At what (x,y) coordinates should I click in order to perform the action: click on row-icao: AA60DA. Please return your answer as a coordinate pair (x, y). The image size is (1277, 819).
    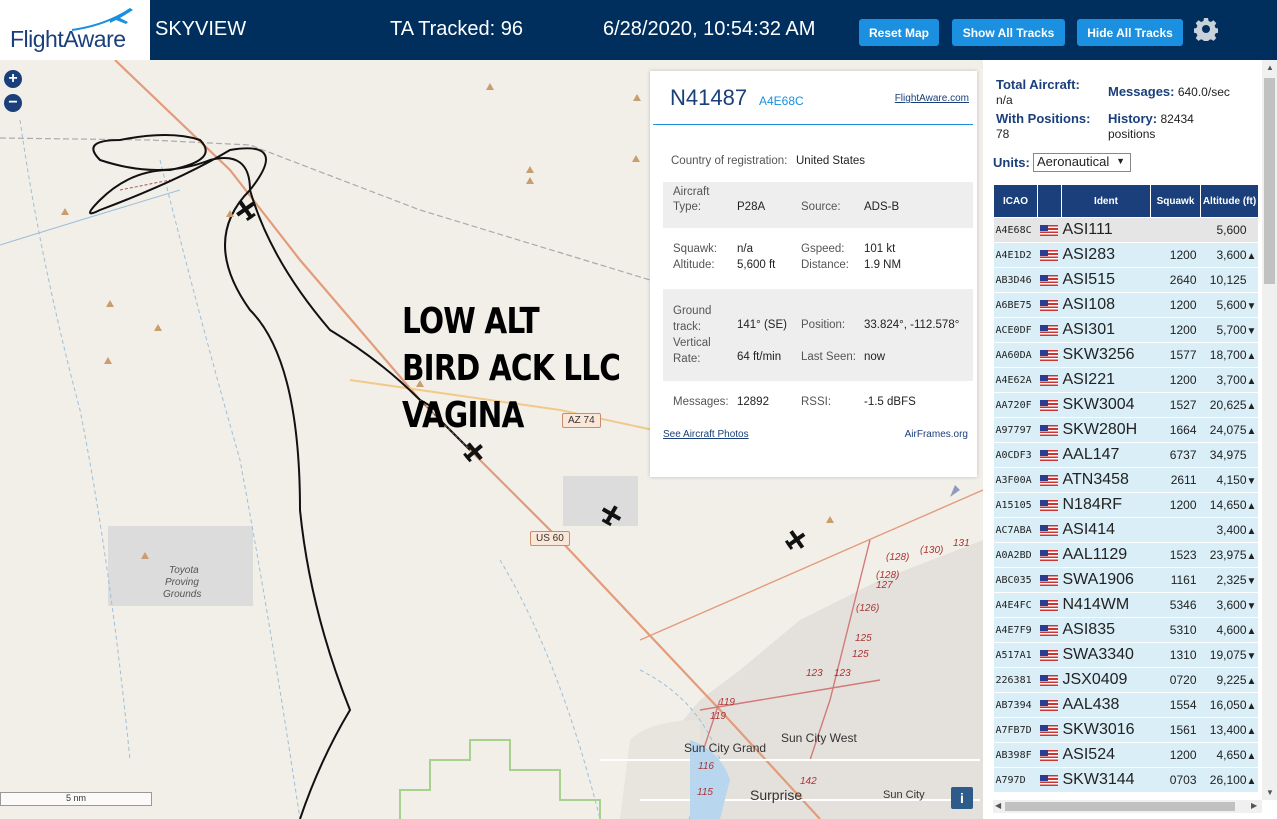
    Looking at the image, I should click on (1015, 355).